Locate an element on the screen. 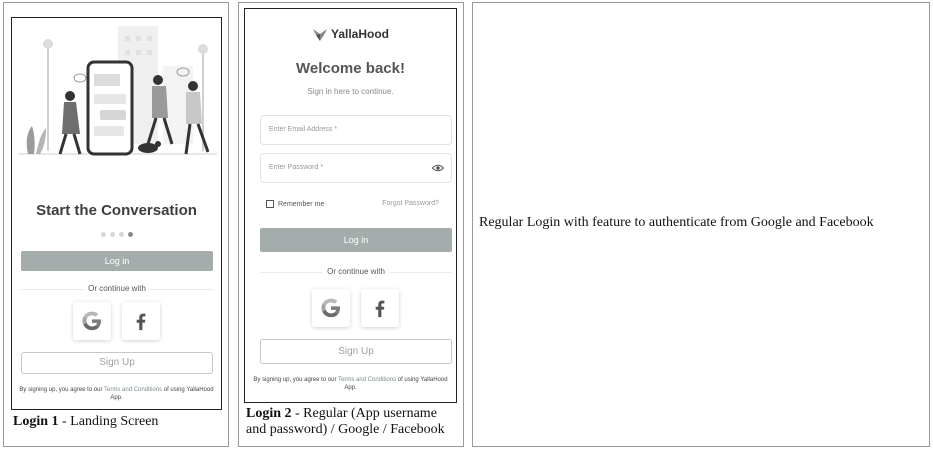  brand-logo: YallaHood is located at coordinates (350, 34).